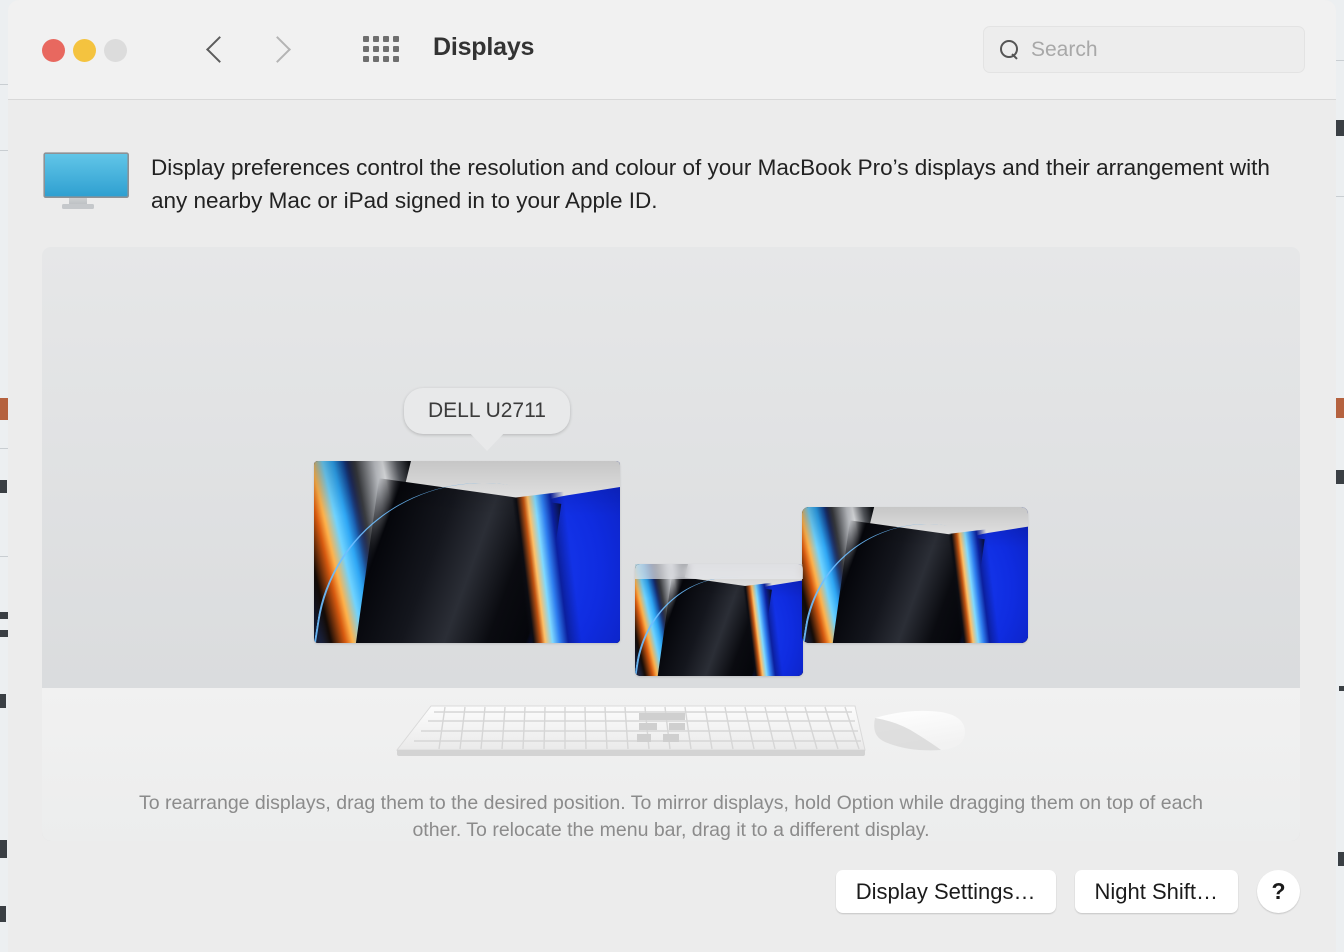 This screenshot has height=952, width=1344. Describe the element at coordinates (218, 50) in the screenshot. I see `chevron-left-icon` at that location.